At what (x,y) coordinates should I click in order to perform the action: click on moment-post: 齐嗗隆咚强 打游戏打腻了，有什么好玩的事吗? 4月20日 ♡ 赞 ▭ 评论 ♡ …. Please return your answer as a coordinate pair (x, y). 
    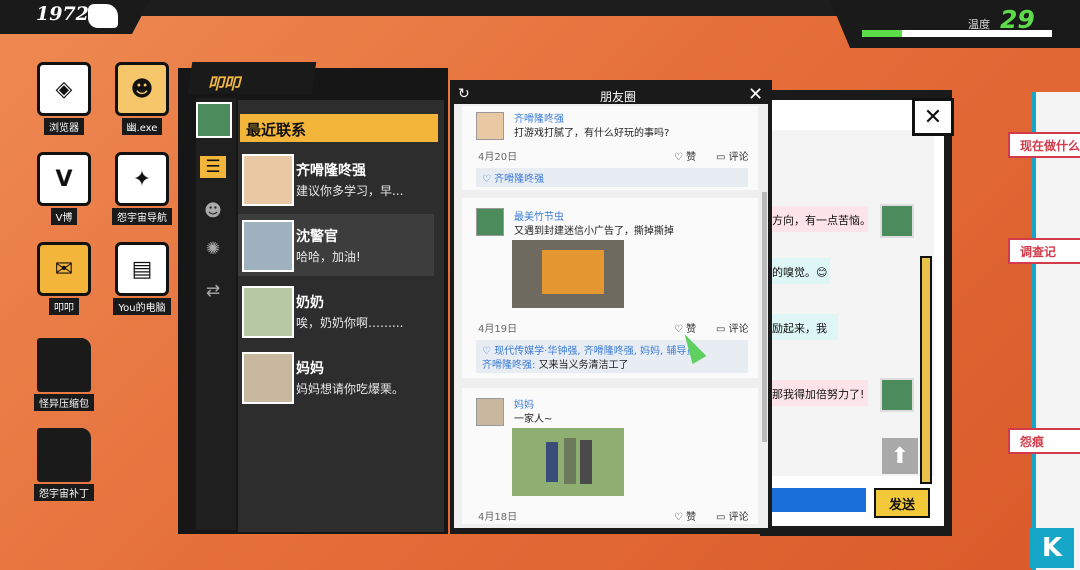
    Looking at the image, I should click on (610, 148).